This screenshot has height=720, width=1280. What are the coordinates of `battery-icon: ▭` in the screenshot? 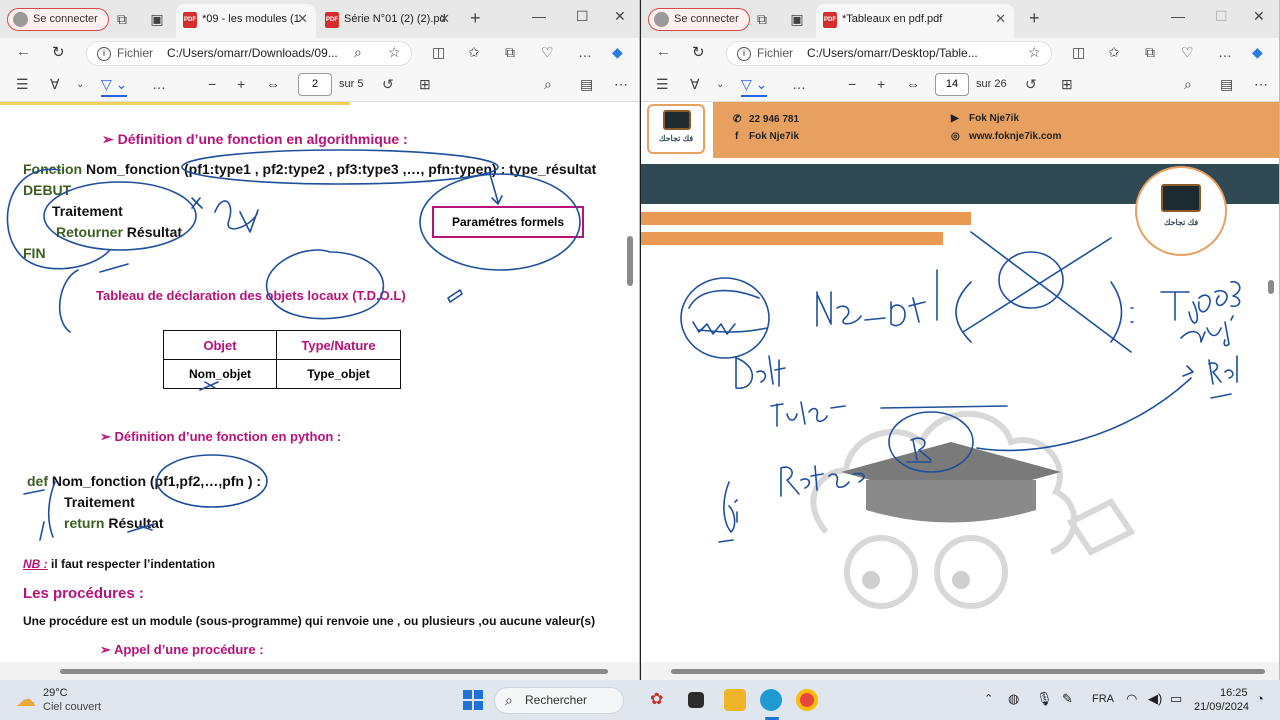 It's located at (1176, 699).